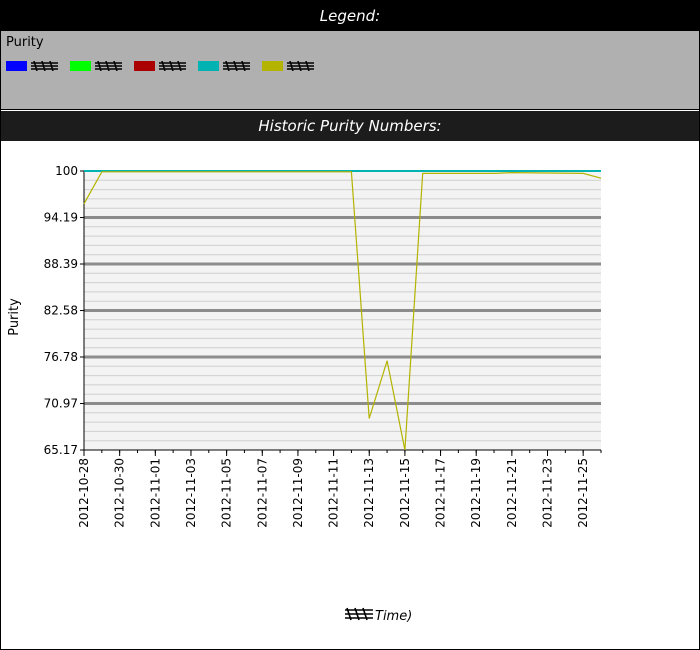 The width and height of the screenshot is (700, 650). I want to click on legend-title: Purity, so click(25, 42).